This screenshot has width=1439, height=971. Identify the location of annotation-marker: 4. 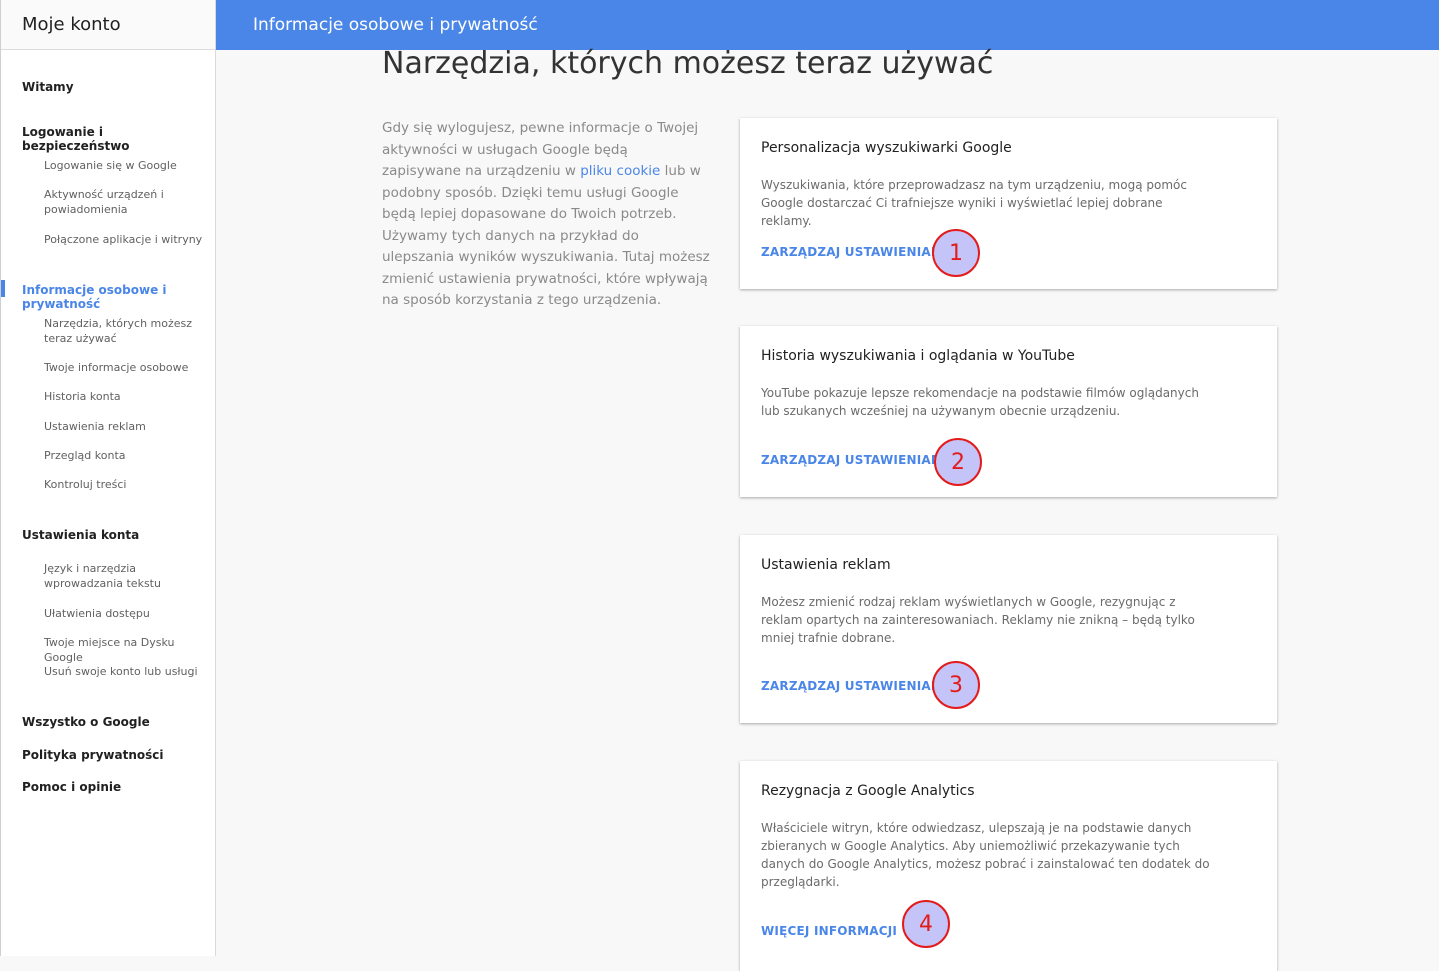
(926, 924).